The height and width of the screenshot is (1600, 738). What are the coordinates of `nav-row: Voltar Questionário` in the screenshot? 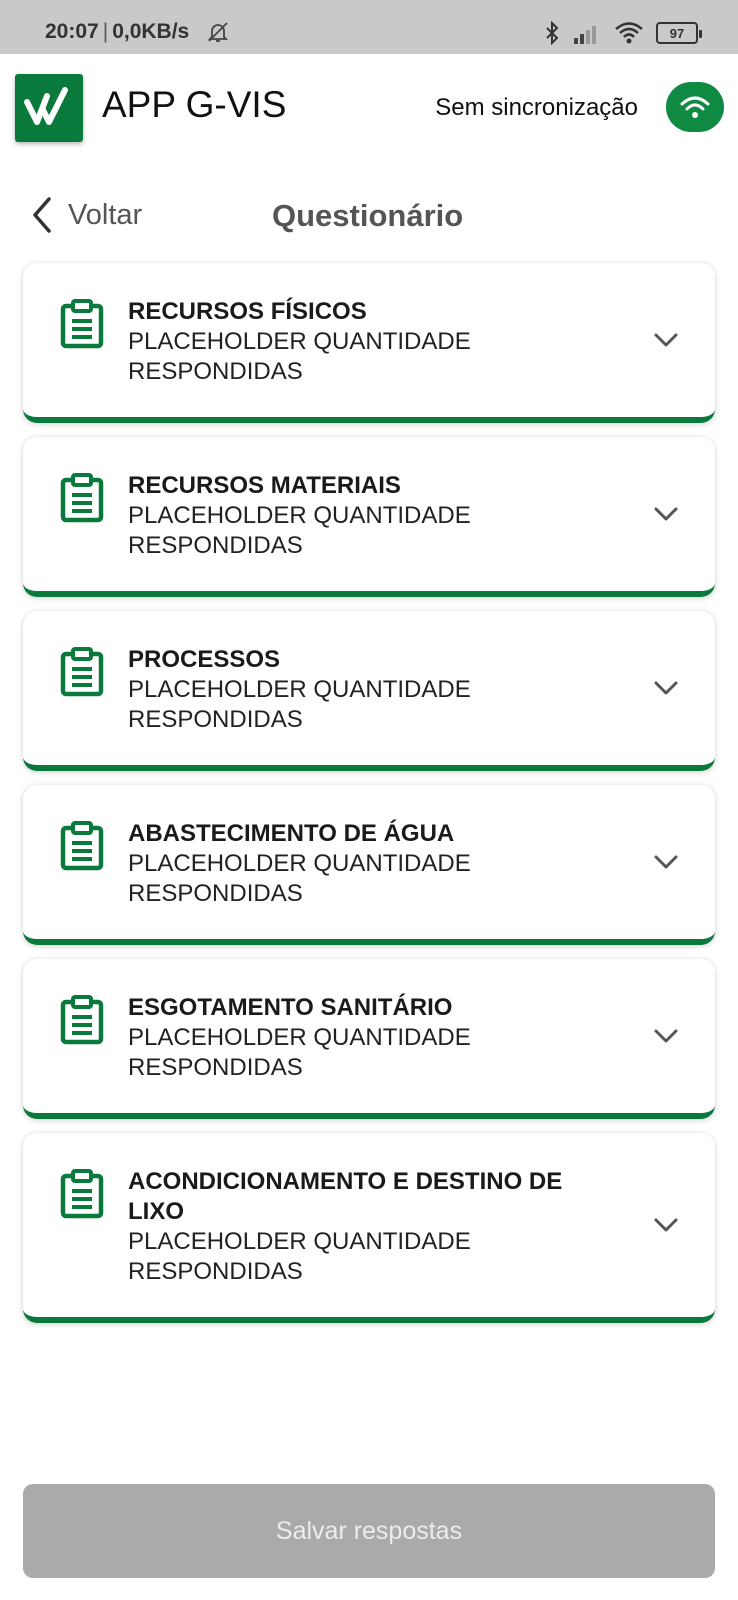 It's located at (369, 218).